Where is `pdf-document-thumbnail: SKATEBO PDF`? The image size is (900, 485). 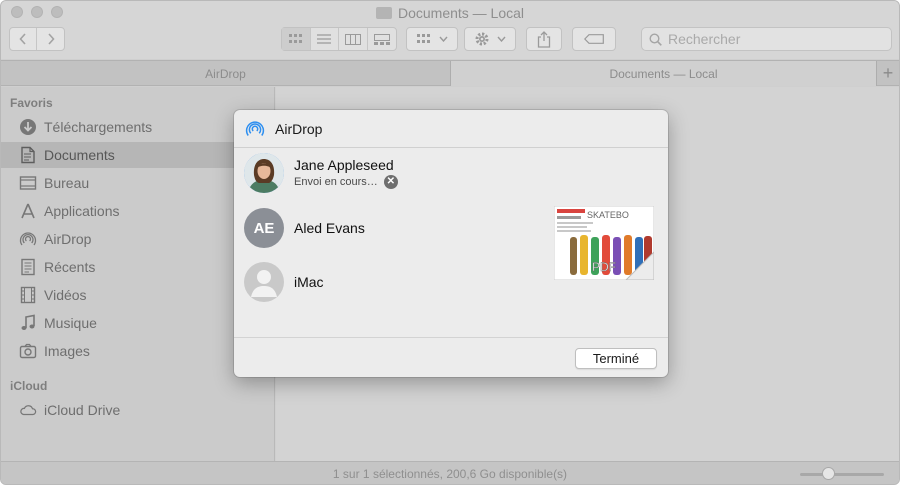 pdf-document-thumbnail: SKATEBO PDF is located at coordinates (604, 243).